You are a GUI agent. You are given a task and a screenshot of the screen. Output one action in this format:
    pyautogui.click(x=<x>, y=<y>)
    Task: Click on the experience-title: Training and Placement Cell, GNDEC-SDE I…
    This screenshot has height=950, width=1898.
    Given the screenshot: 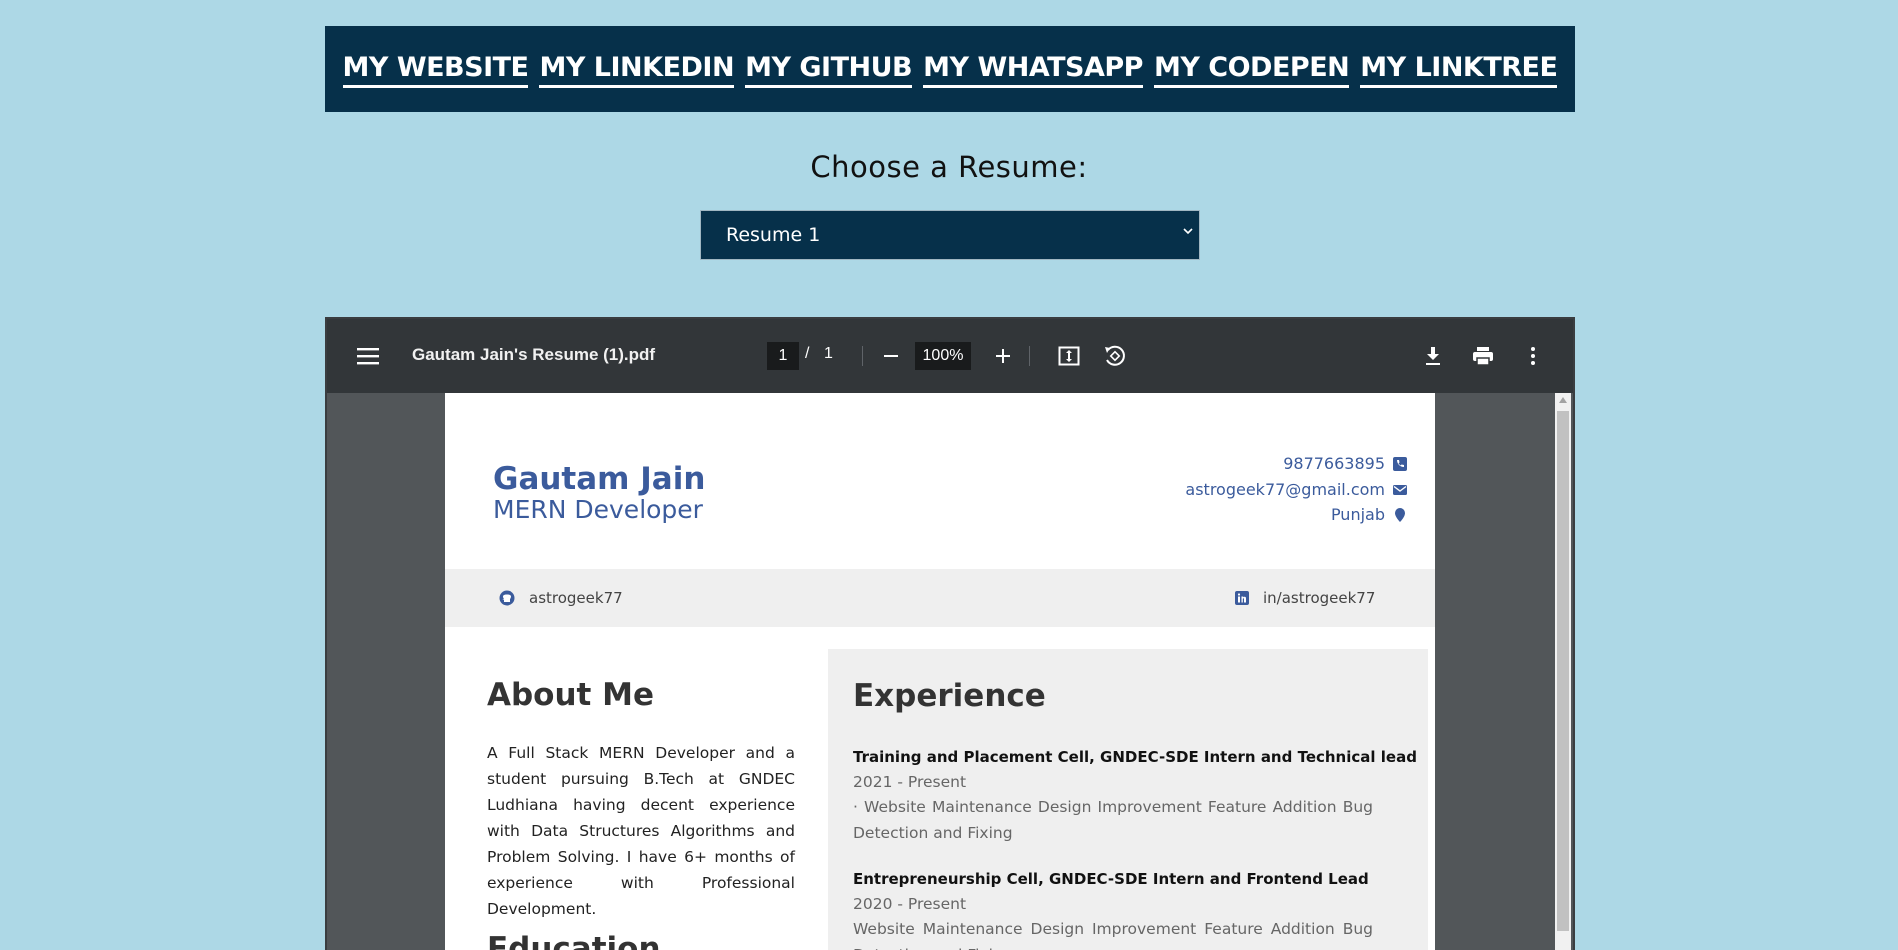 What is the action you would take?
    pyautogui.click(x=1135, y=757)
    